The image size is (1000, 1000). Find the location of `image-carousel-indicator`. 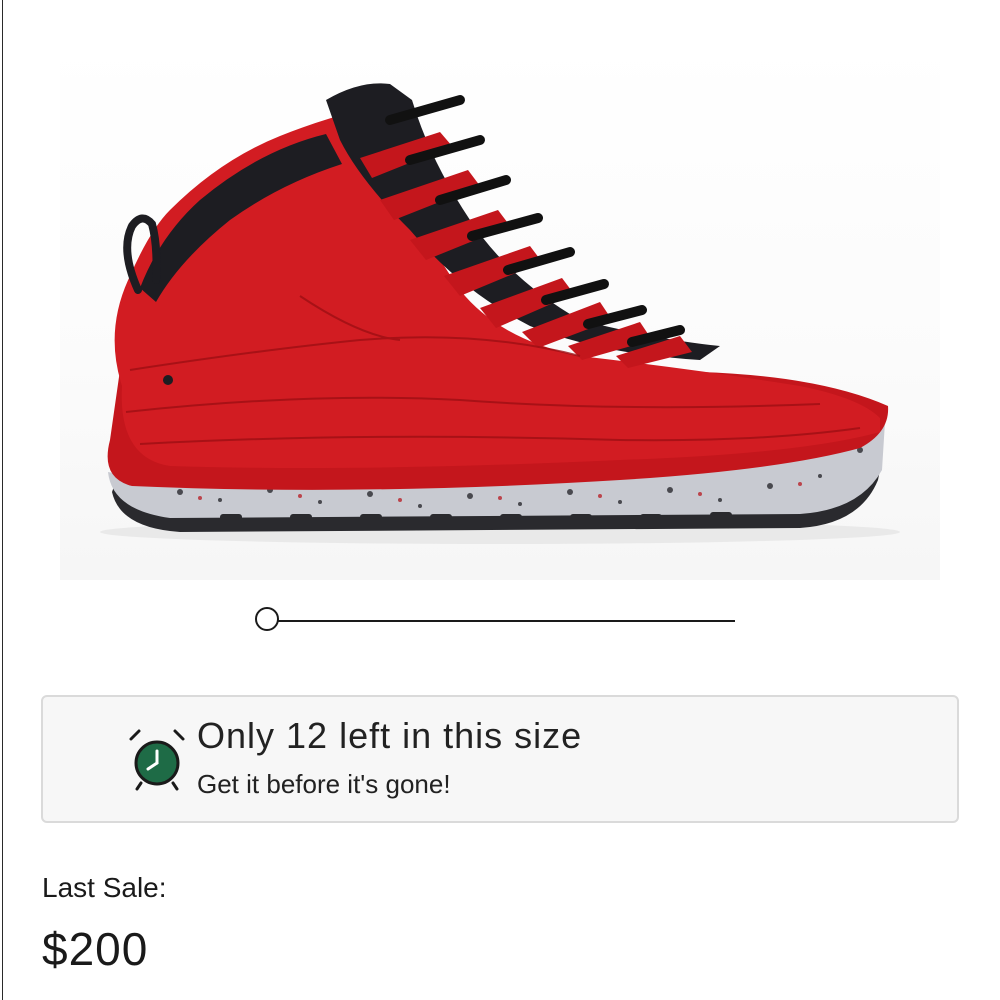

image-carousel-indicator is located at coordinates (495, 620).